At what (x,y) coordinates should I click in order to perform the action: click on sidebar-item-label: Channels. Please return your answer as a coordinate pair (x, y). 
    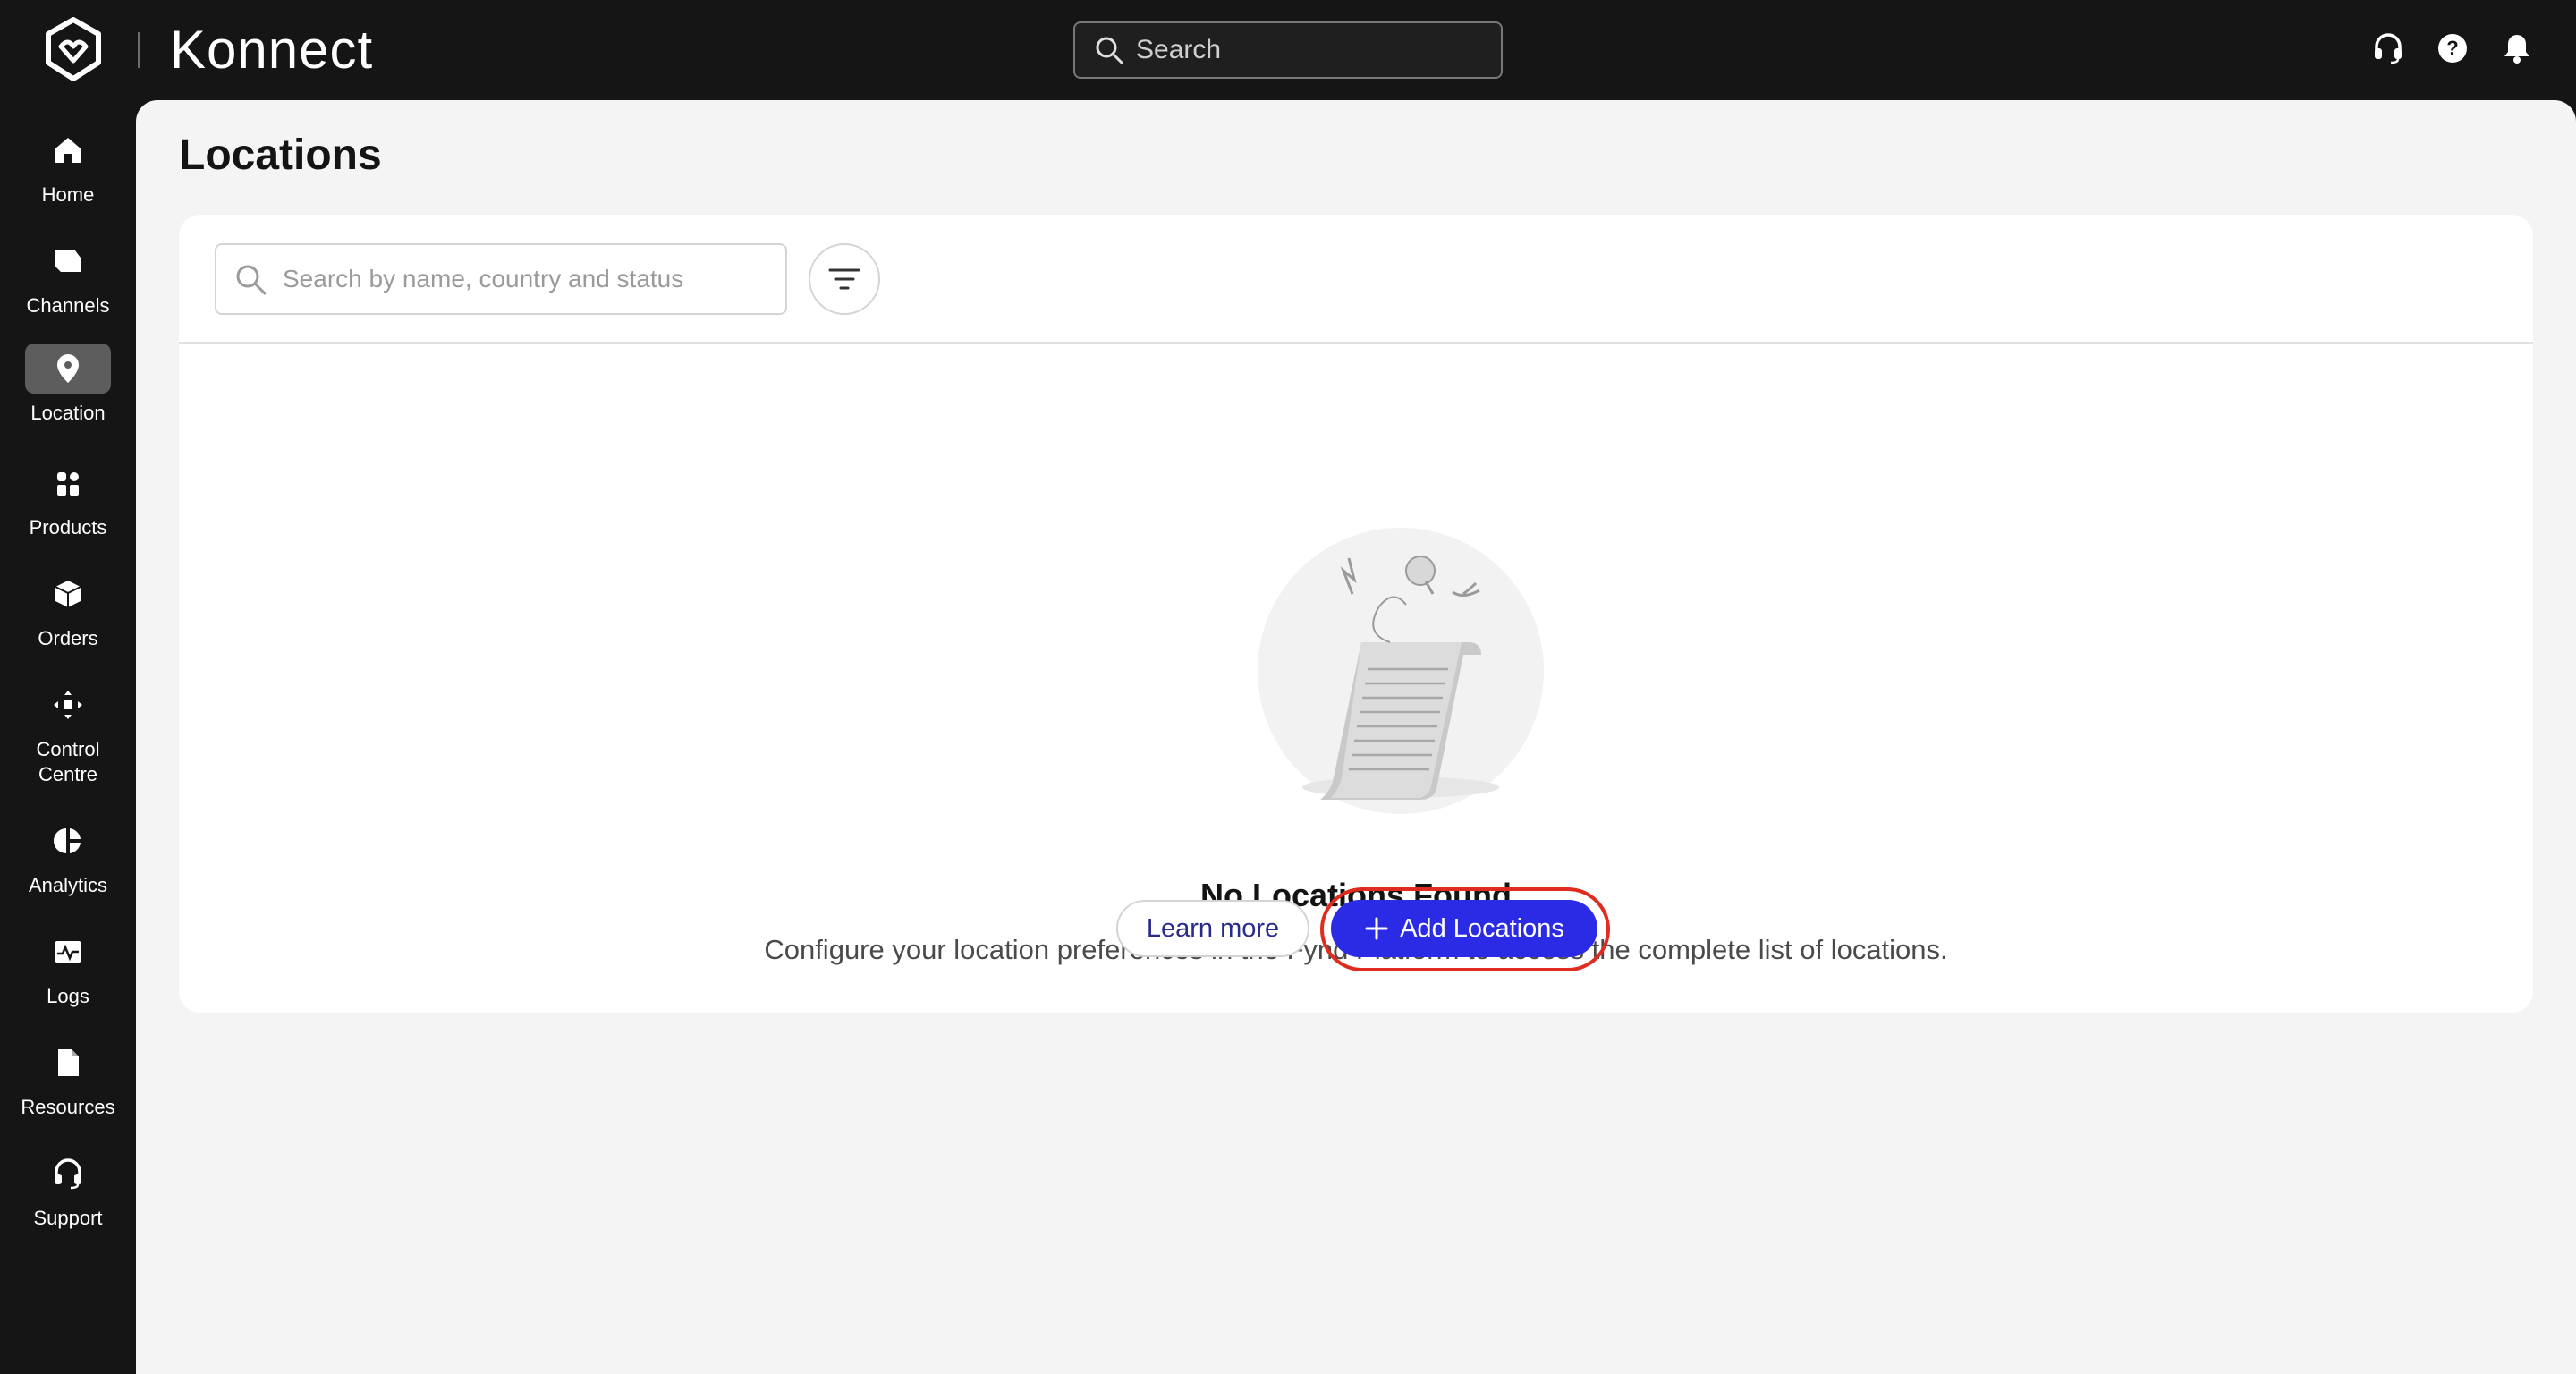
    Looking at the image, I should click on (68, 305).